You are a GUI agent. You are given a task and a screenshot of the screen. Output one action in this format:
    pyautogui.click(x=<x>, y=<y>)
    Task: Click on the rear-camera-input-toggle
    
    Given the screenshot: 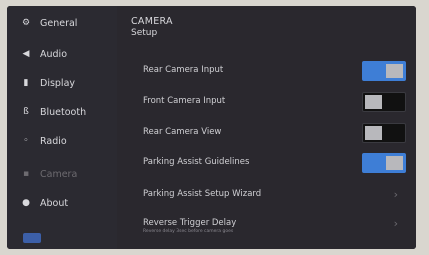 What is the action you would take?
    pyautogui.click(x=384, y=71)
    